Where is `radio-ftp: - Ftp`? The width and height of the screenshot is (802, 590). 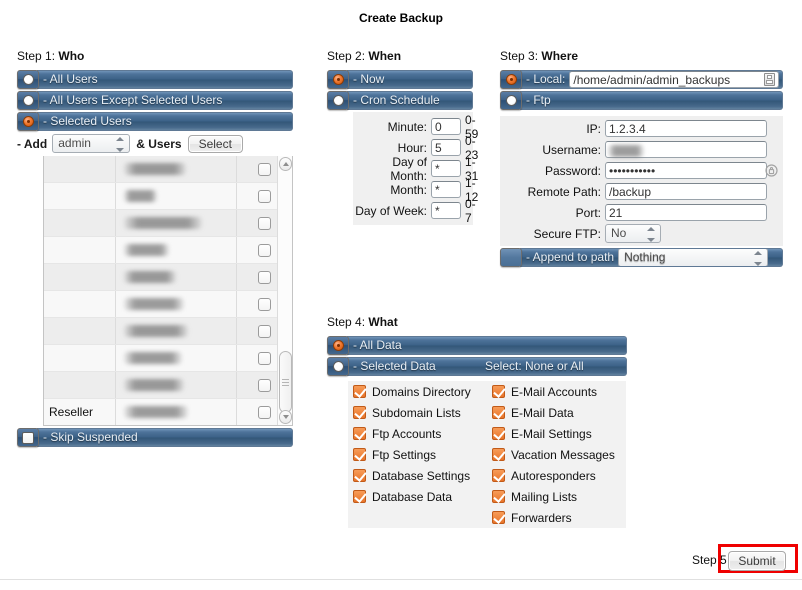 radio-ftp: - Ftp is located at coordinates (641, 100).